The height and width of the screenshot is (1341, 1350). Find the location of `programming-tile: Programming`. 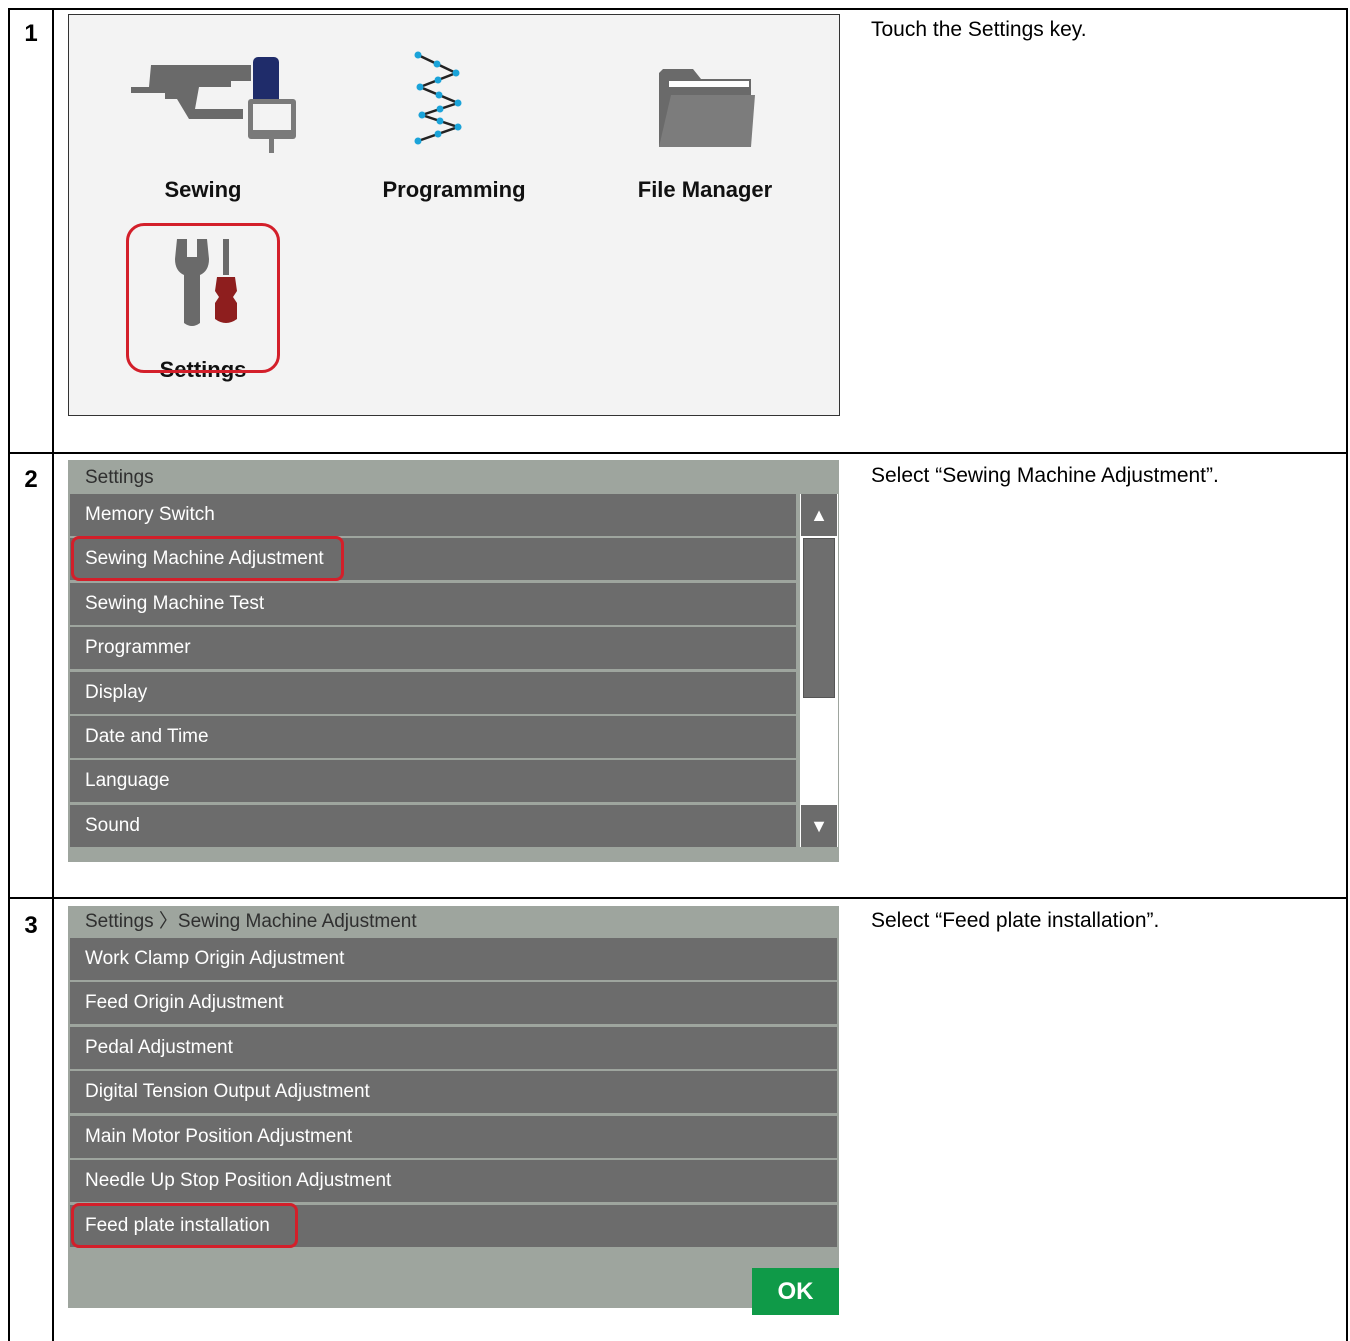

programming-tile: Programming is located at coordinates (454, 126).